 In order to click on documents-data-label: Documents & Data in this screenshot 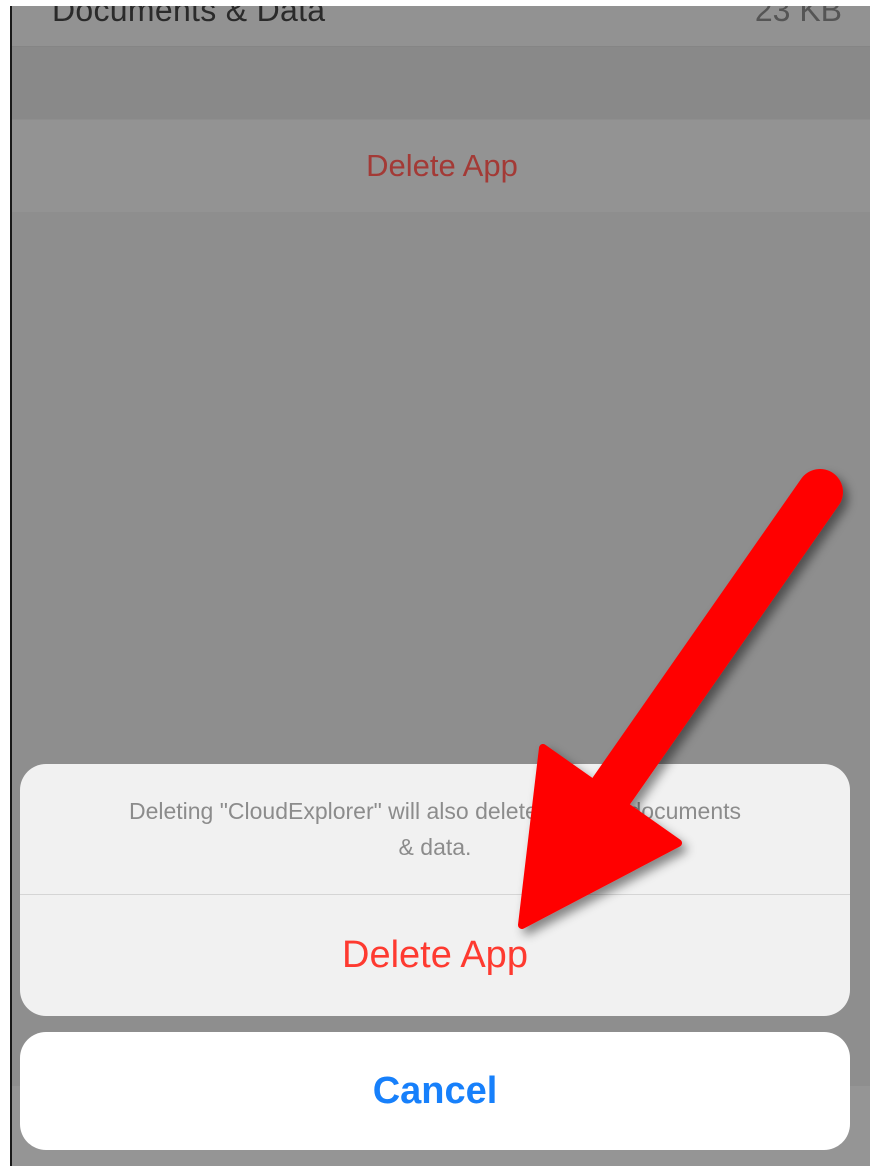, I will do `click(189, 17)`.